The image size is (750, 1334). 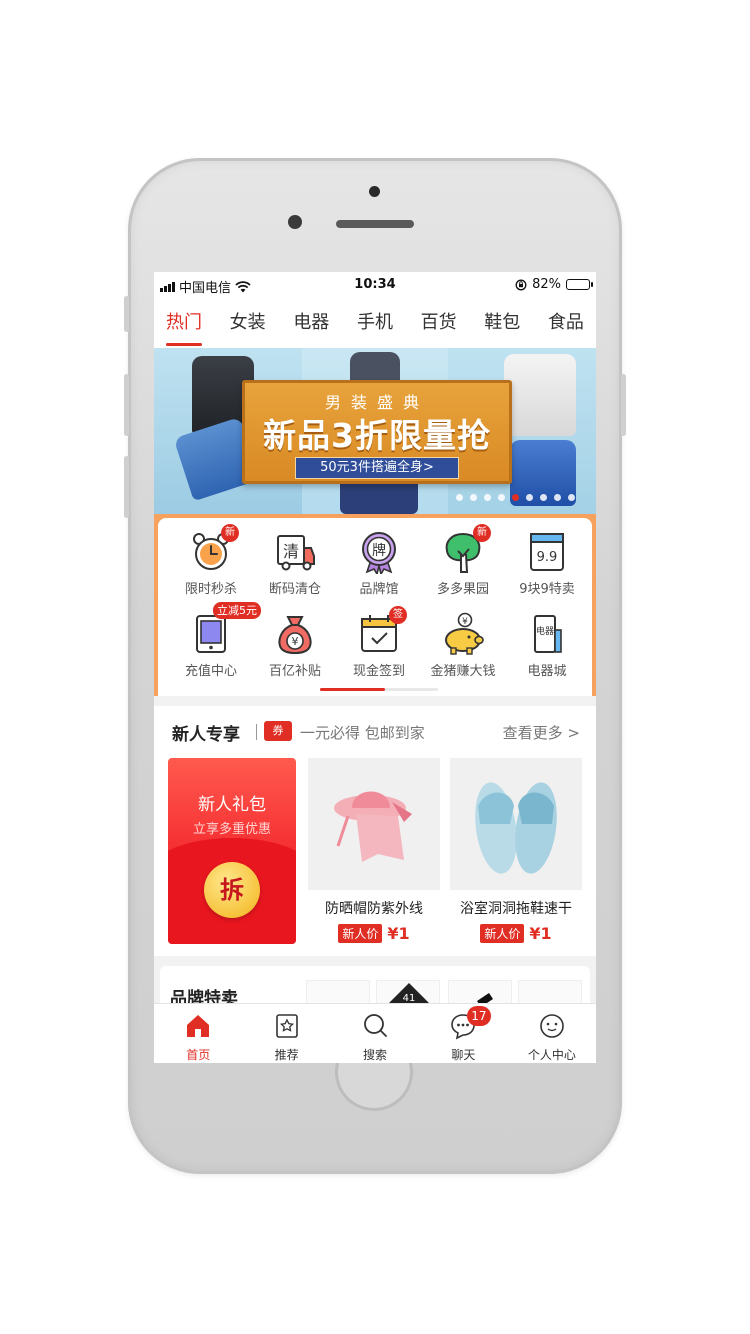 I want to click on grid-label: 现金签到, so click(x=378, y=671).